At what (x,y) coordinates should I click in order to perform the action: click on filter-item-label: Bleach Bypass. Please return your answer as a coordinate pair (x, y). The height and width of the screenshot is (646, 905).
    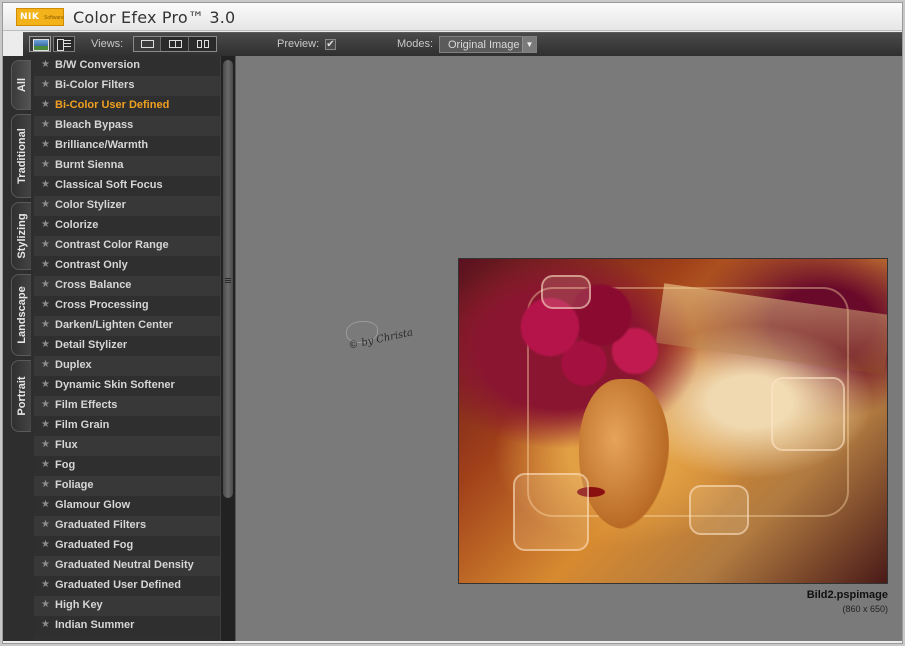
    Looking at the image, I should click on (94, 125).